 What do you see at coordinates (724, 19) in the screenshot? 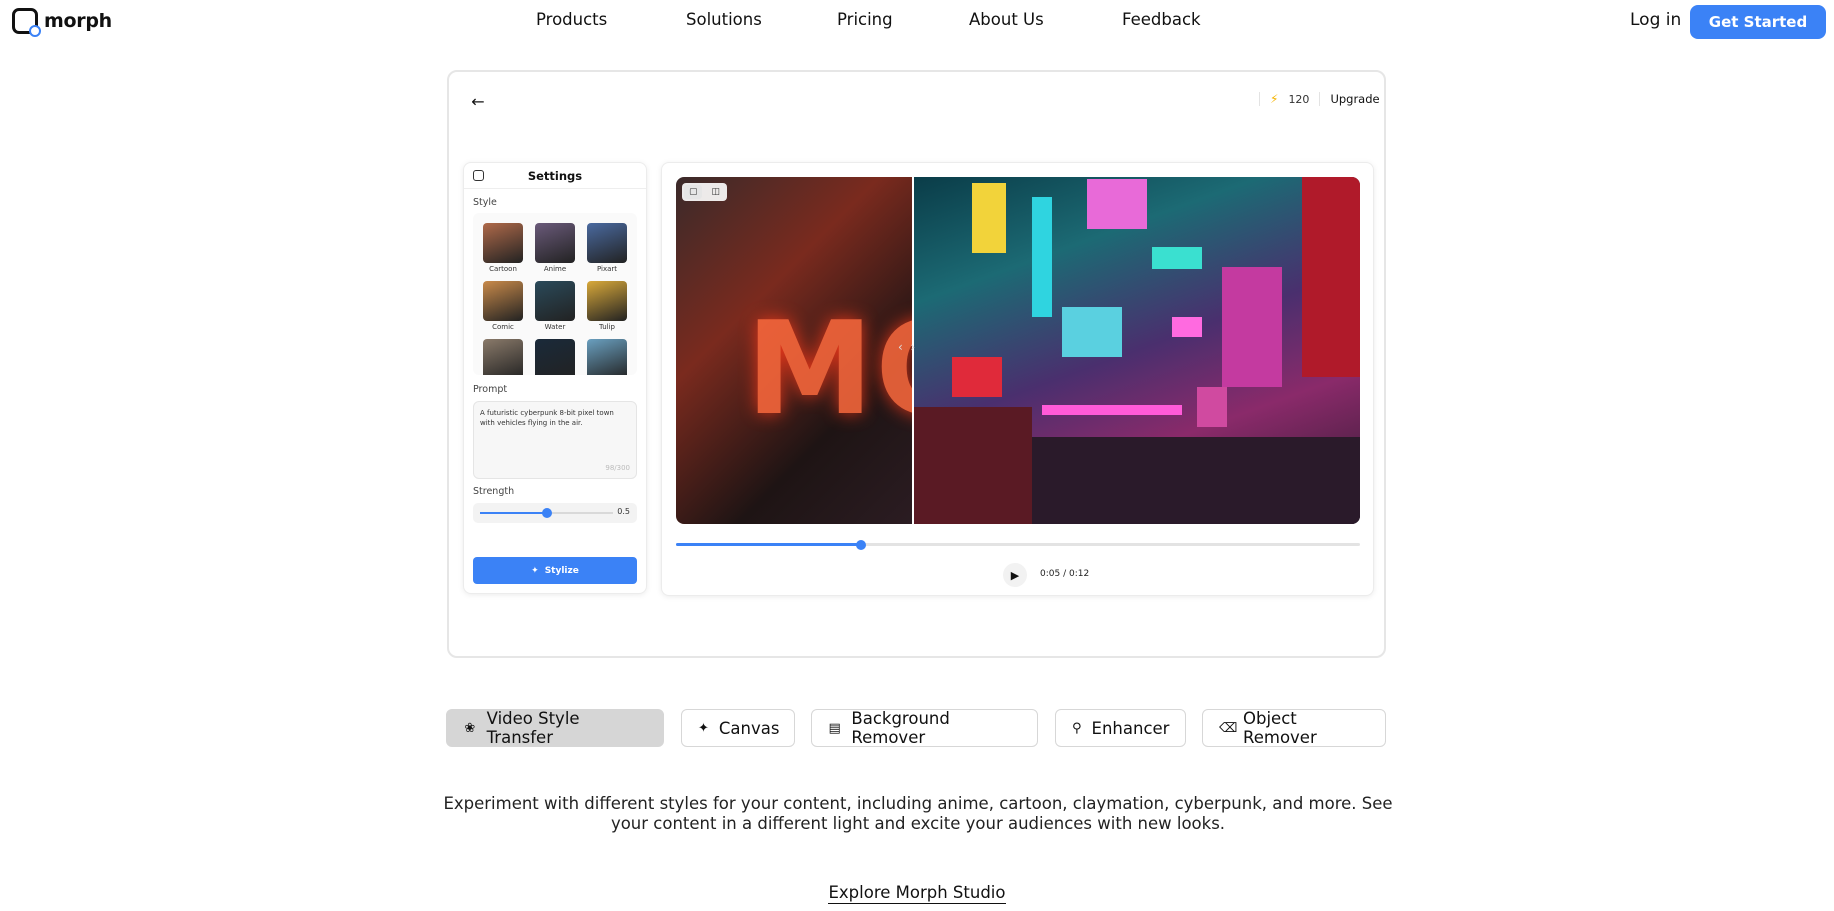
I see `nav-solutions: Solutions` at bounding box center [724, 19].